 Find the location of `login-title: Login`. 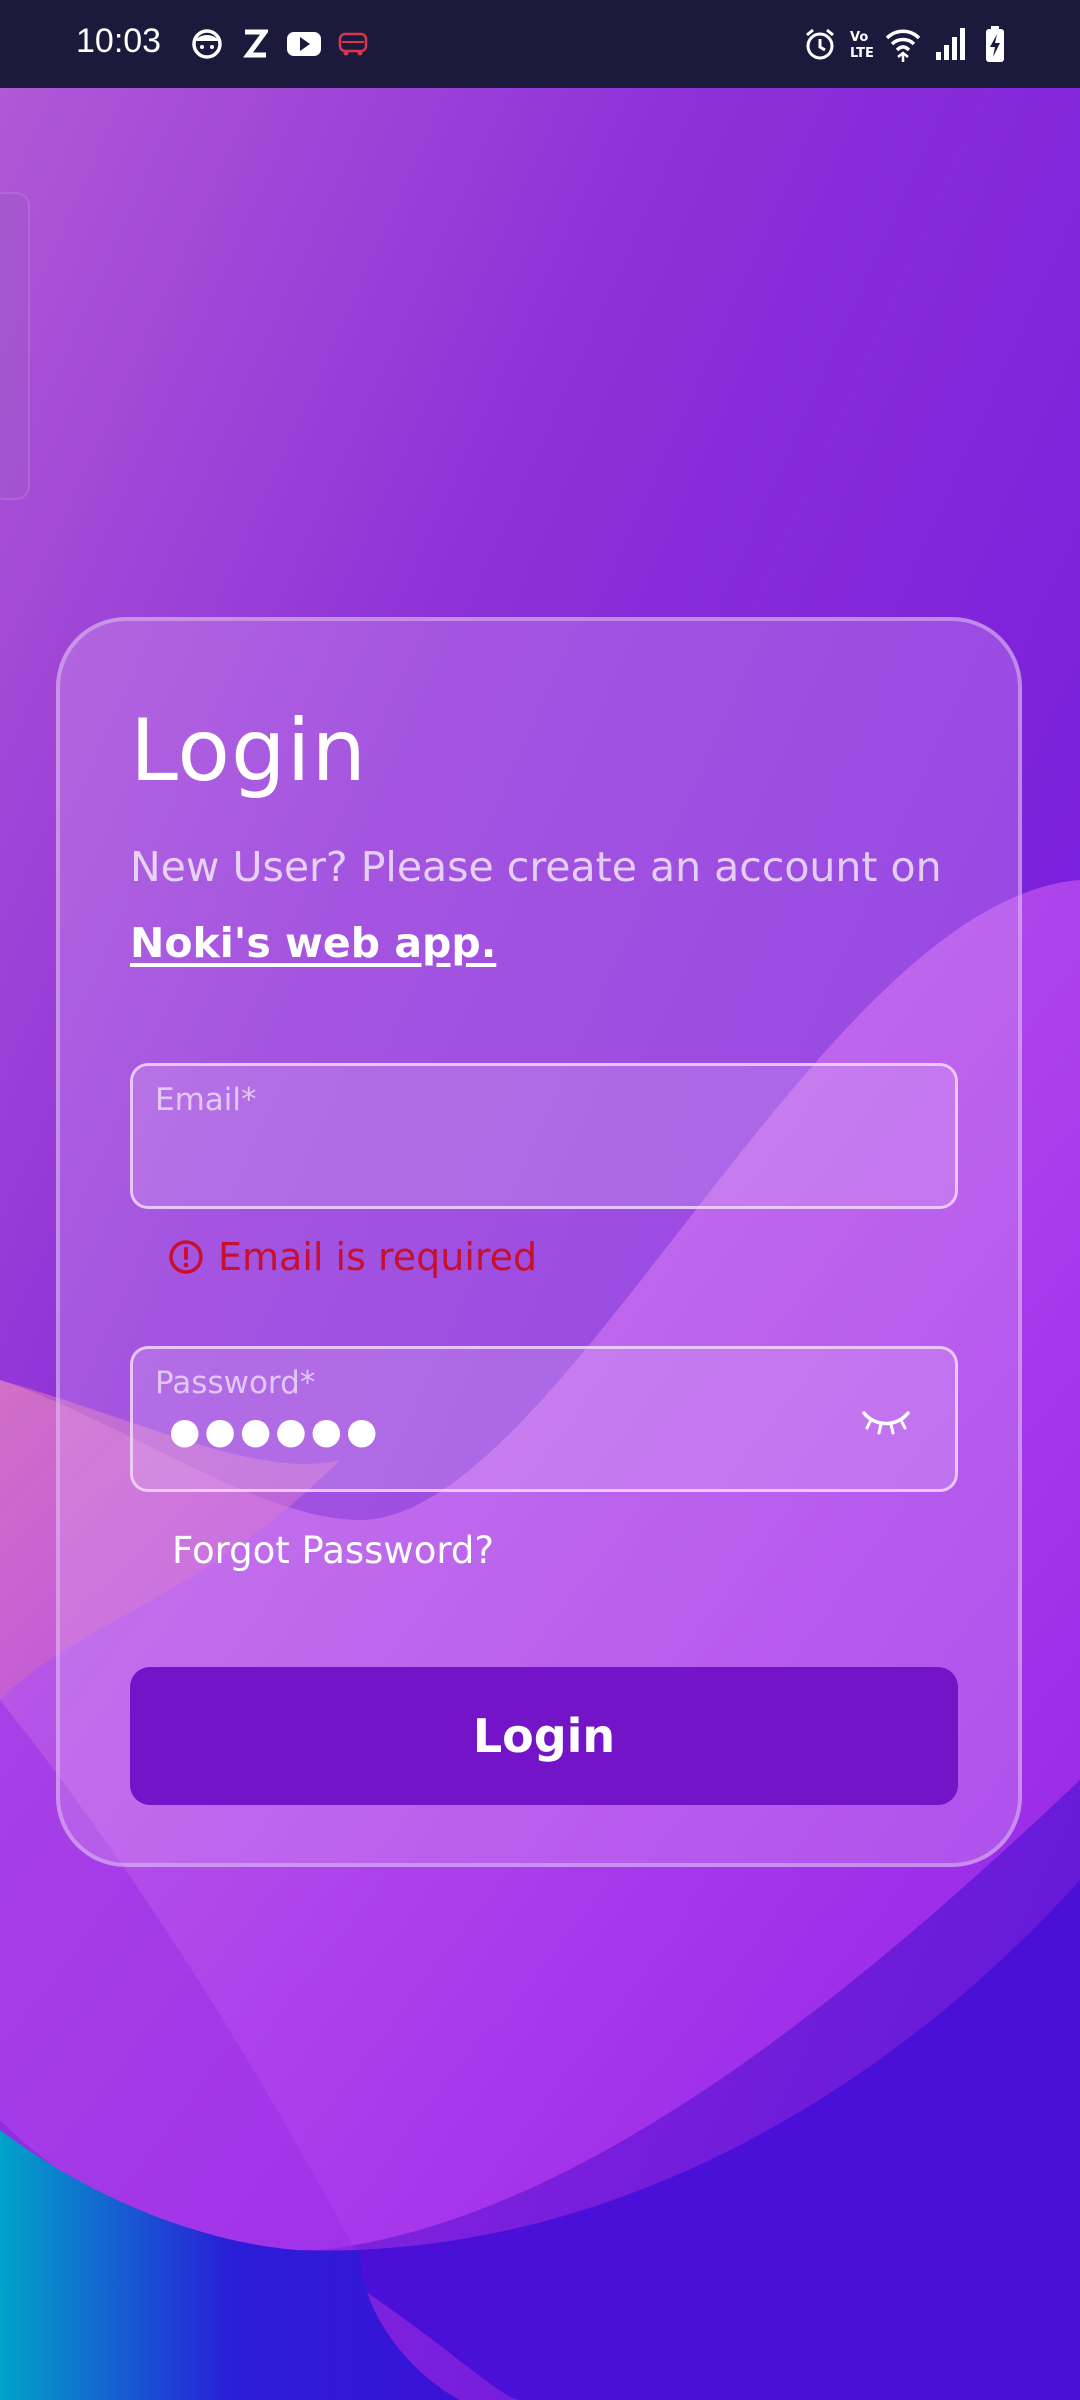

login-title: Login is located at coordinates (249, 751).